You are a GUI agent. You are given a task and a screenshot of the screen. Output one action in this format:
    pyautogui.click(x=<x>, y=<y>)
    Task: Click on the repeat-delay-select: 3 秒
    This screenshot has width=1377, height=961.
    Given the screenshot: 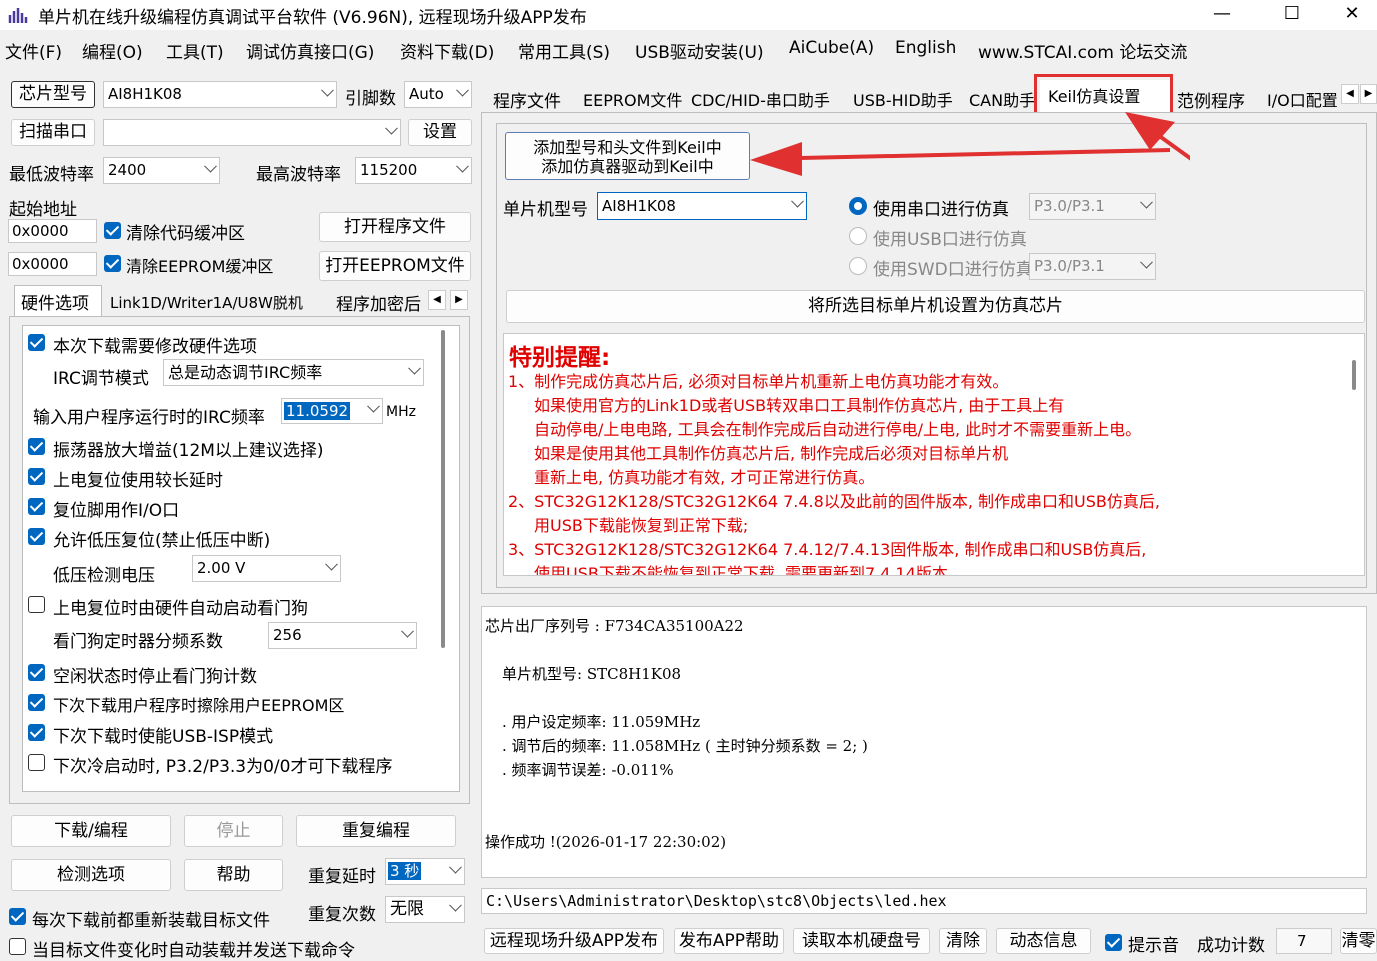 What is the action you would take?
    pyautogui.click(x=425, y=871)
    